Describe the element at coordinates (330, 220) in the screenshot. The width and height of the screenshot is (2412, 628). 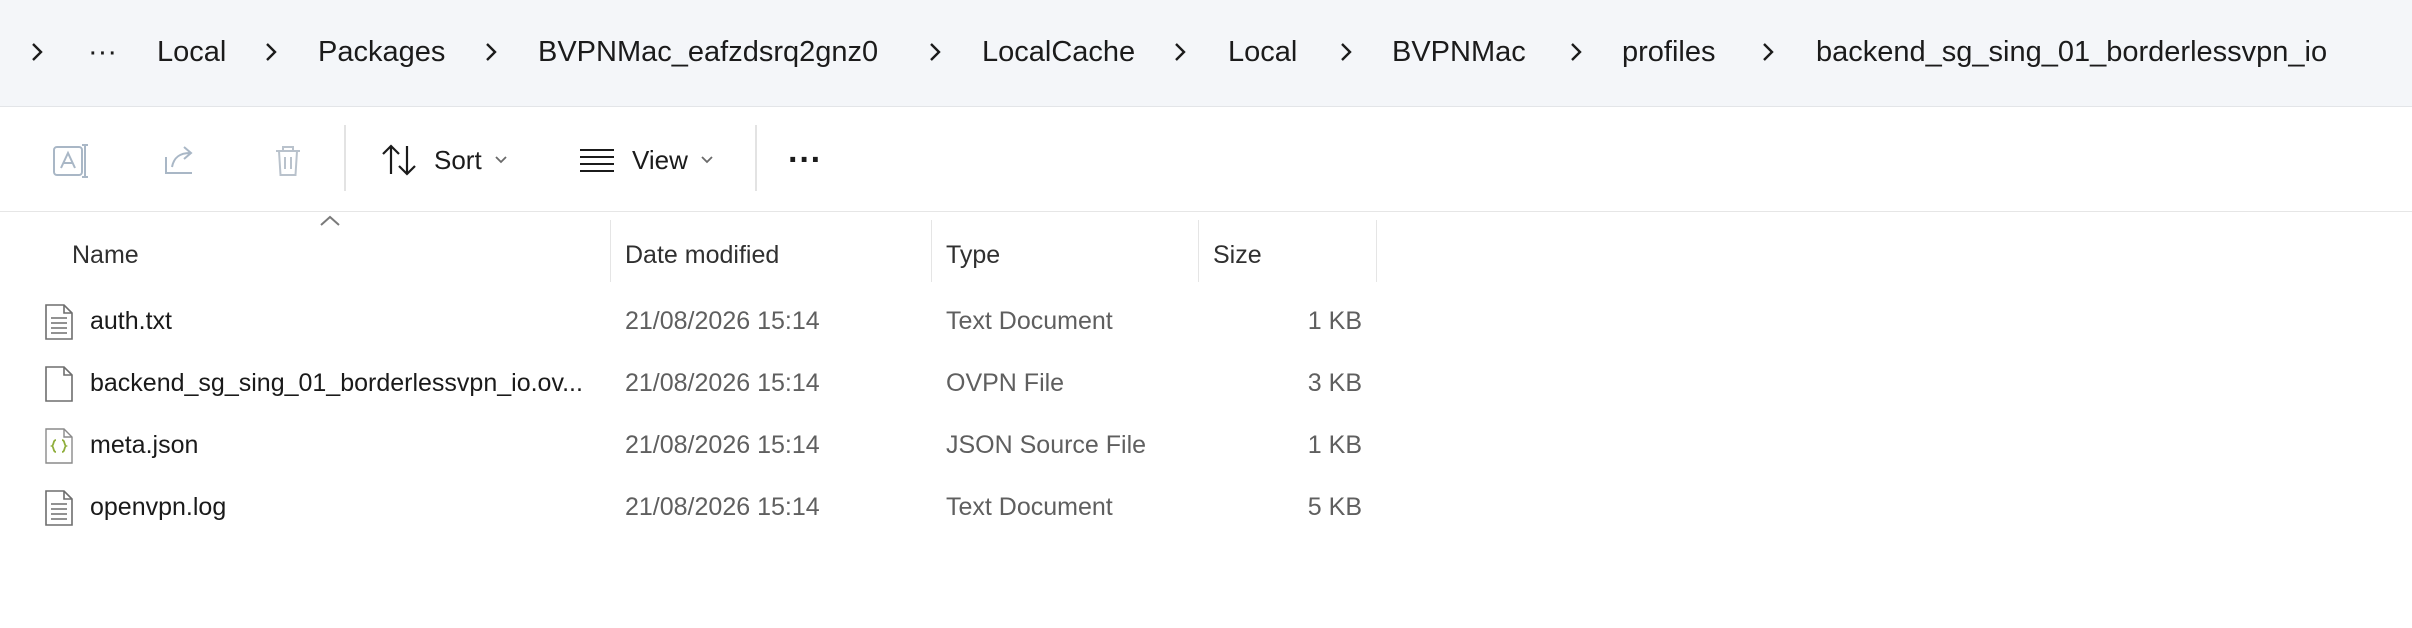
I see `sort-ascending-chevron-icon` at that location.